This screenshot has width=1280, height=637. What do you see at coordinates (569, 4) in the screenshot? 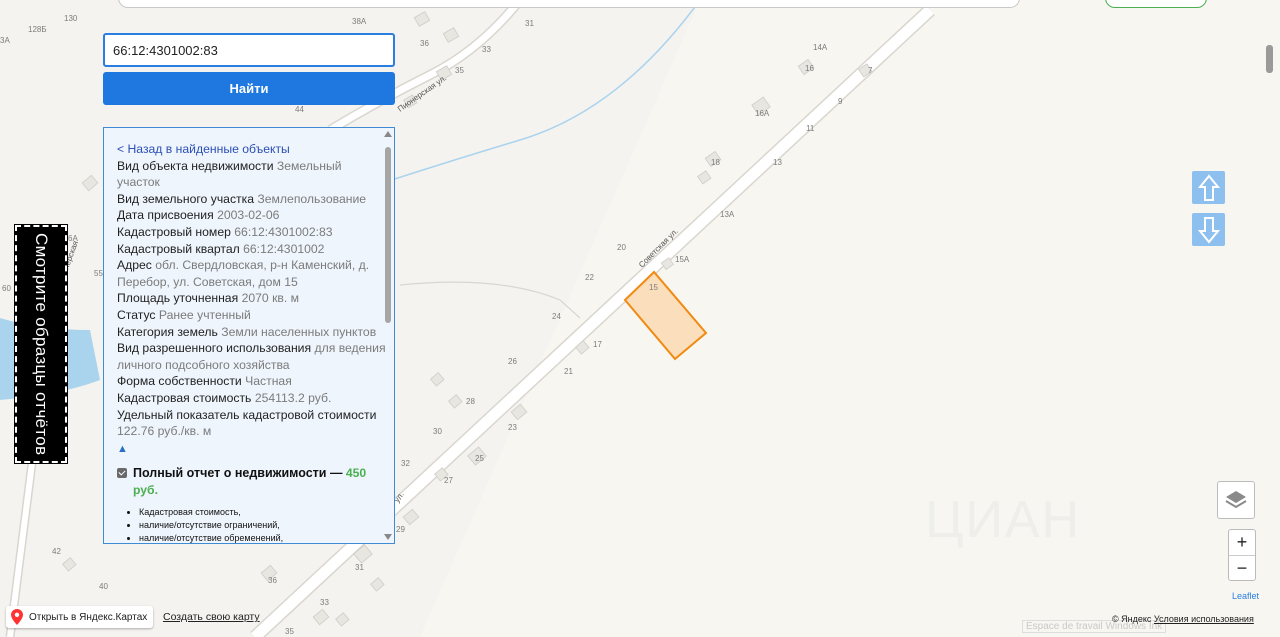
I see `browser-address-bar-edge` at bounding box center [569, 4].